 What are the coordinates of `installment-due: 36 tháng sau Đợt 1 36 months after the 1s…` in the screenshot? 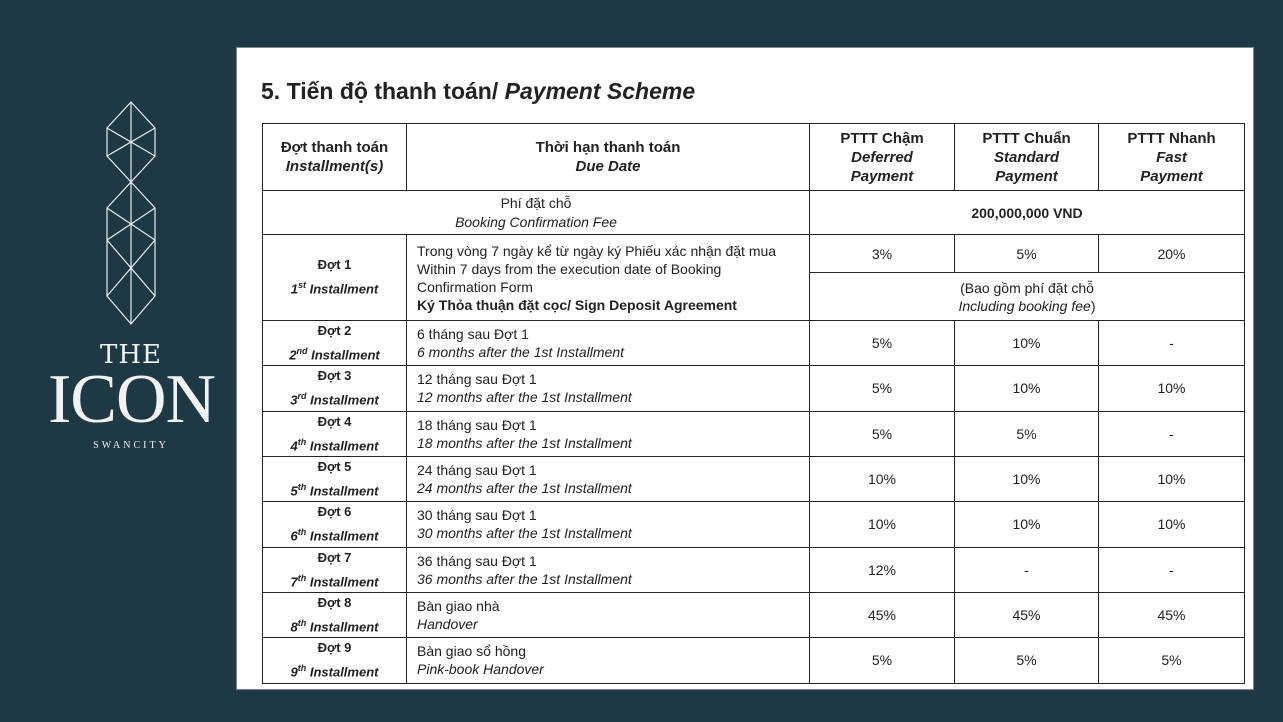 It's located at (608, 569).